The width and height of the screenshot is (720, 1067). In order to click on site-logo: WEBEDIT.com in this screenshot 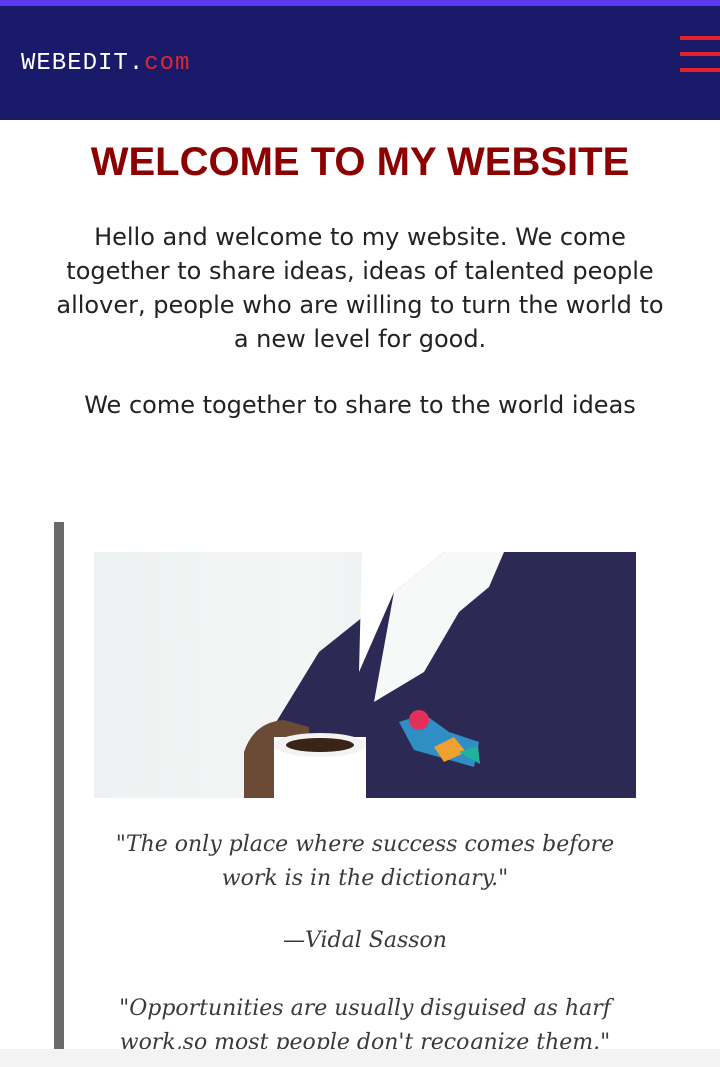, I will do `click(105, 63)`.